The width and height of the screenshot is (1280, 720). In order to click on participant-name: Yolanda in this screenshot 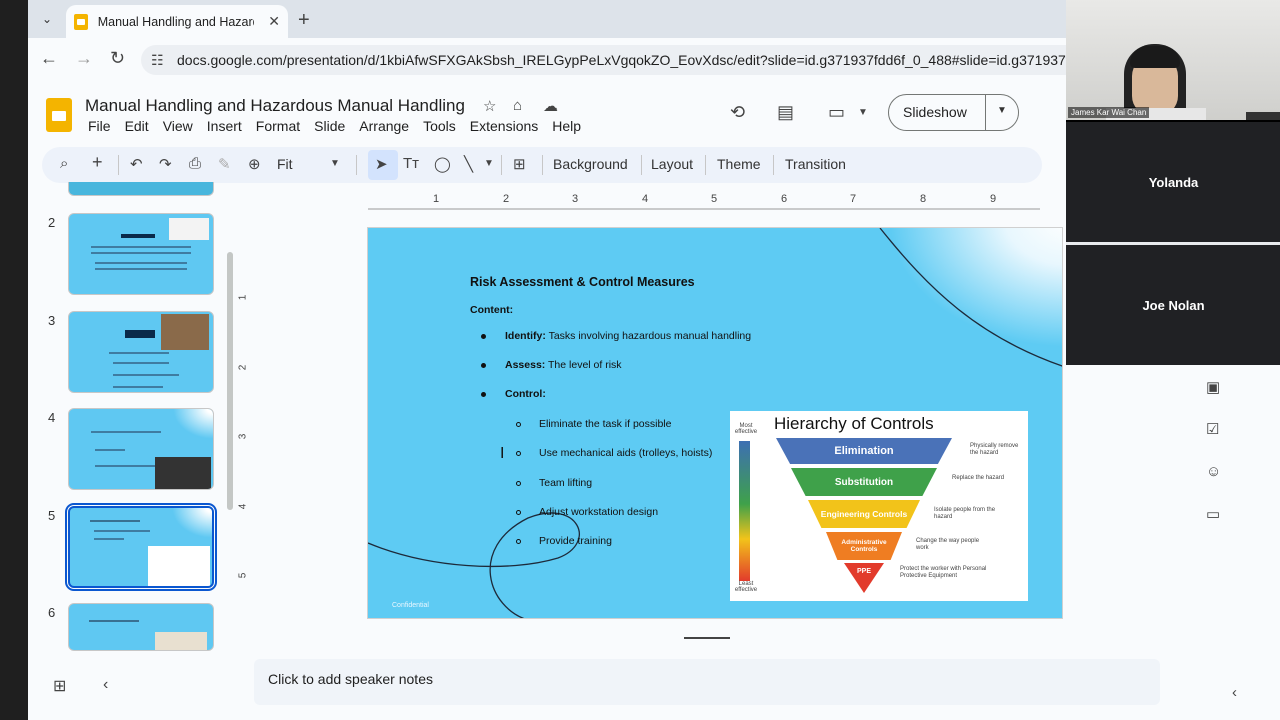, I will do `click(1173, 182)`.